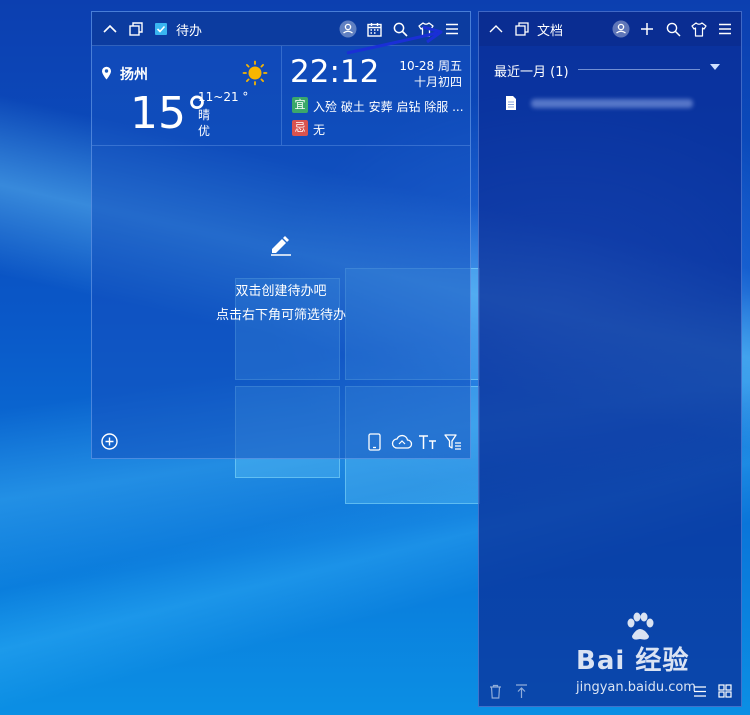 The height and width of the screenshot is (715, 750). I want to click on grid-view-icon, so click(725, 691).